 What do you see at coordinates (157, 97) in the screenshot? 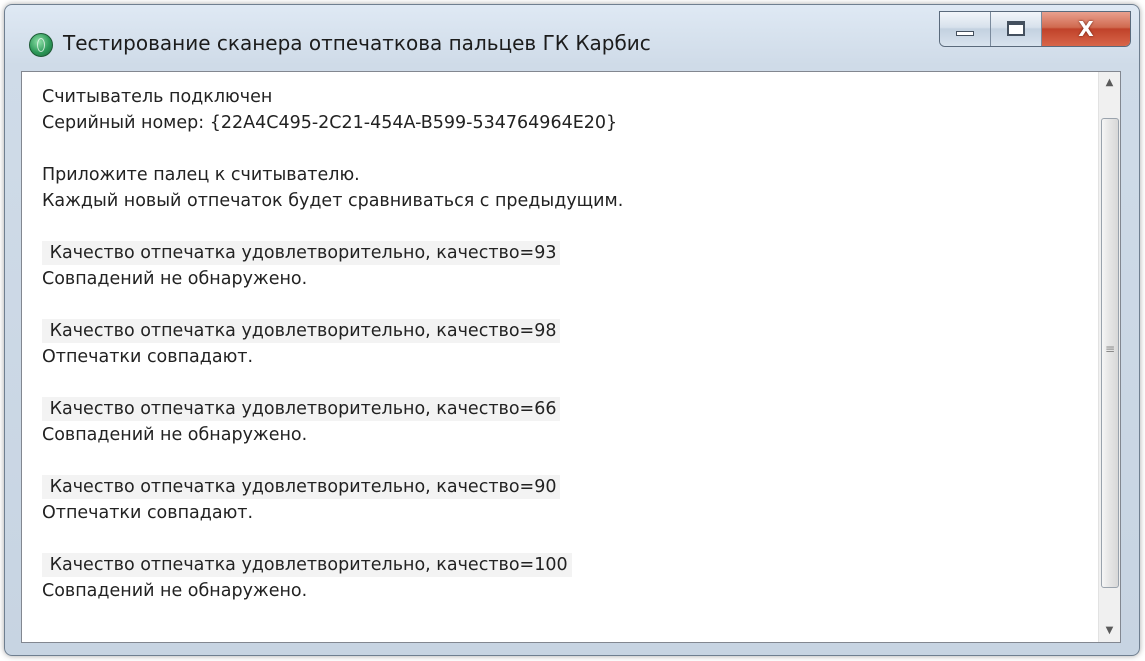
I see `log-line: Считыватель подключен` at bounding box center [157, 97].